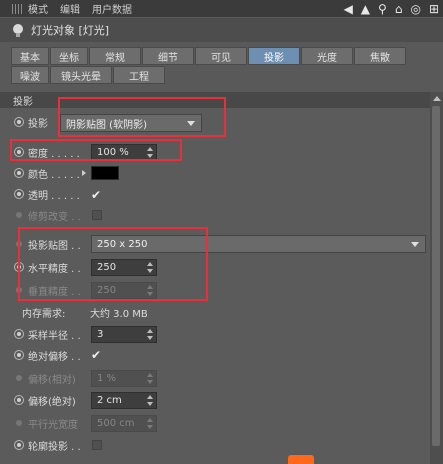  What do you see at coordinates (142, 117) in the screenshot?
I see `annotation-box-shadow-type` at bounding box center [142, 117].